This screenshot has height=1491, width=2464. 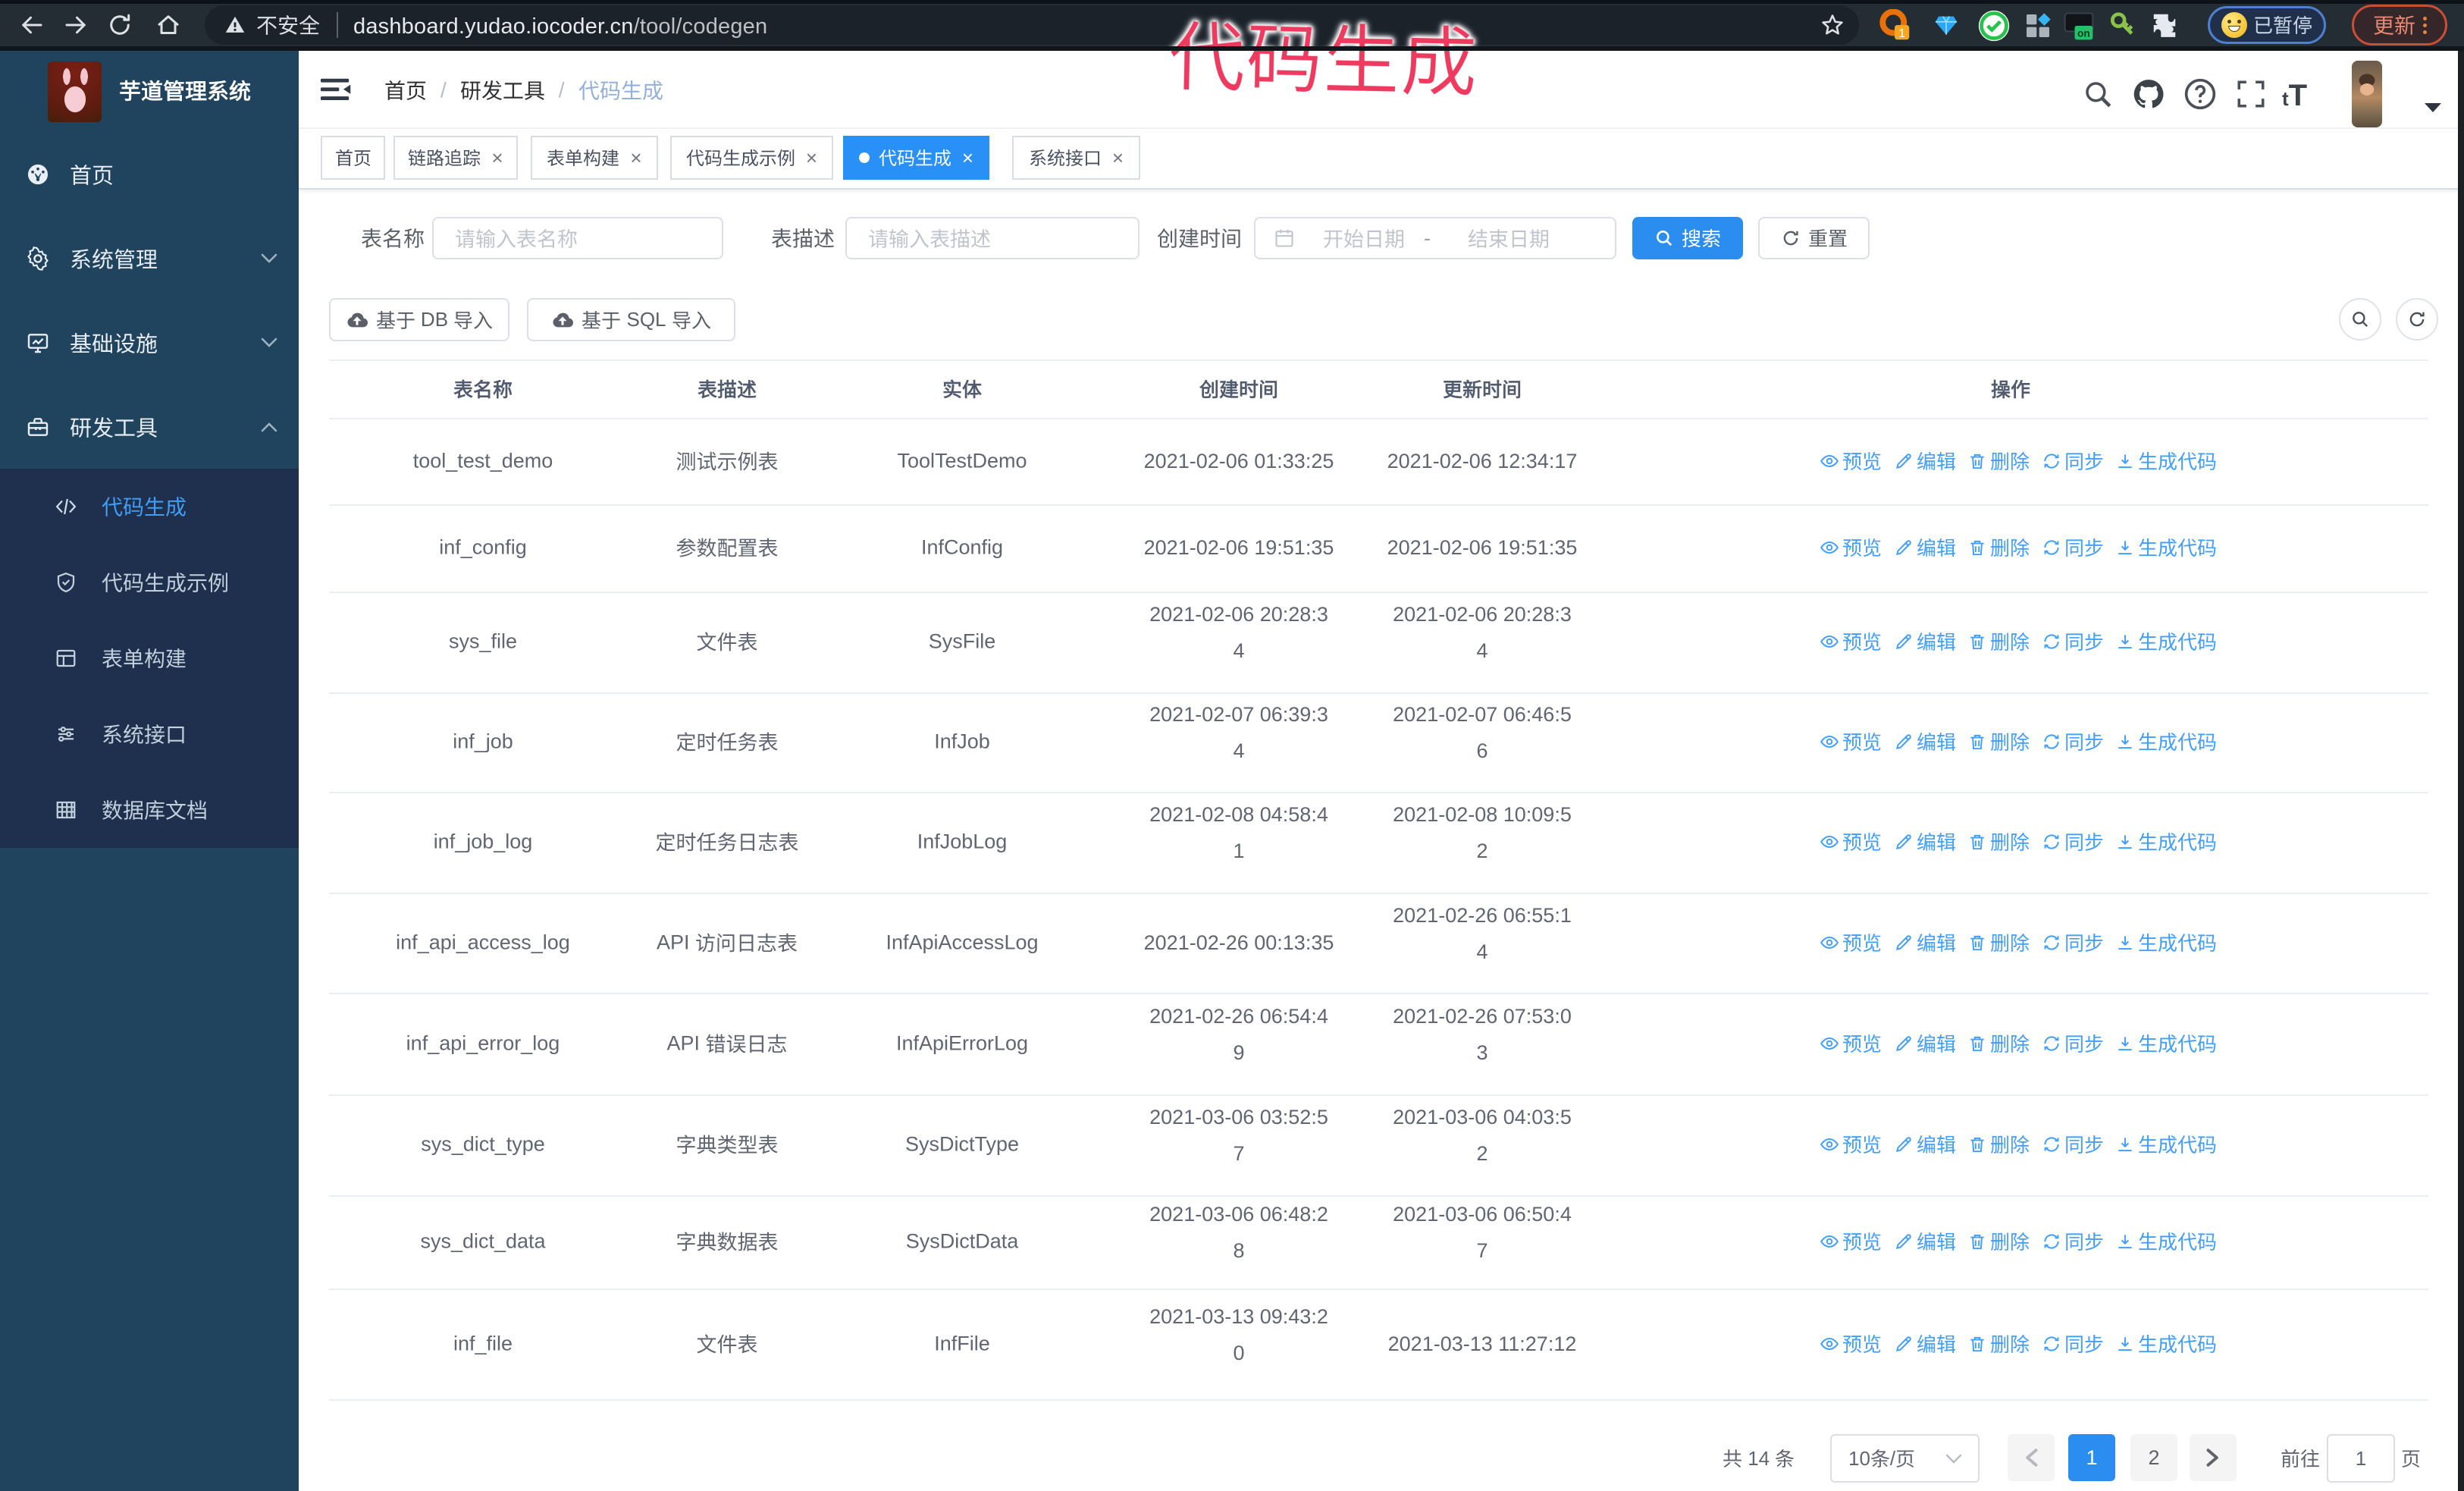 What do you see at coordinates (2083, 33) in the screenshot?
I see `svg-text: on` at bounding box center [2083, 33].